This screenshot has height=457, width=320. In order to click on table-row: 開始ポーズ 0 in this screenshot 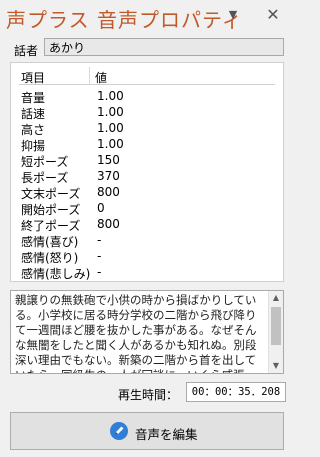, I will do `click(147, 209)`.